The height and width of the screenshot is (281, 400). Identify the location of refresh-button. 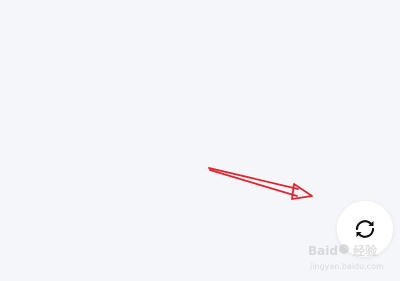
(365, 229).